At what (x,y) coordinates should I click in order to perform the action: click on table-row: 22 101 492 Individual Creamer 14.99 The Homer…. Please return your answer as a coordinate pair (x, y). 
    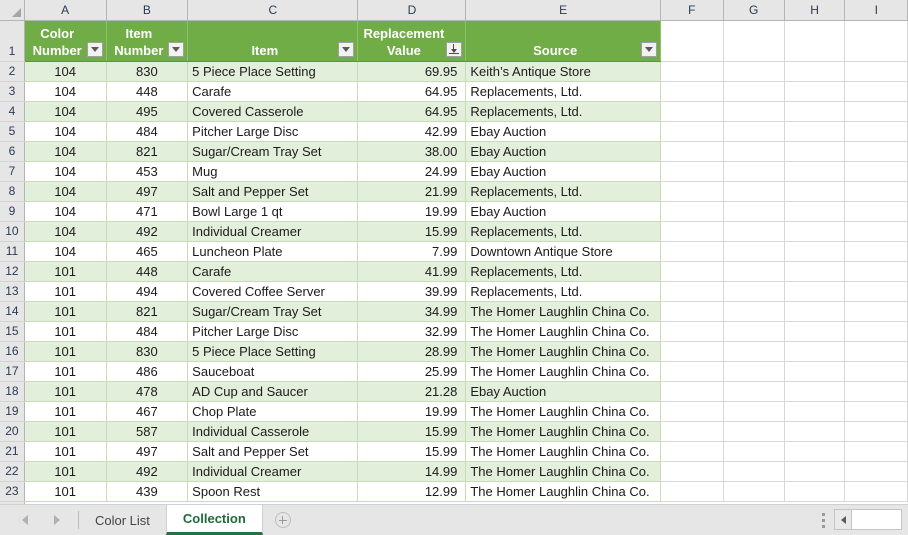
    Looking at the image, I should click on (454, 471).